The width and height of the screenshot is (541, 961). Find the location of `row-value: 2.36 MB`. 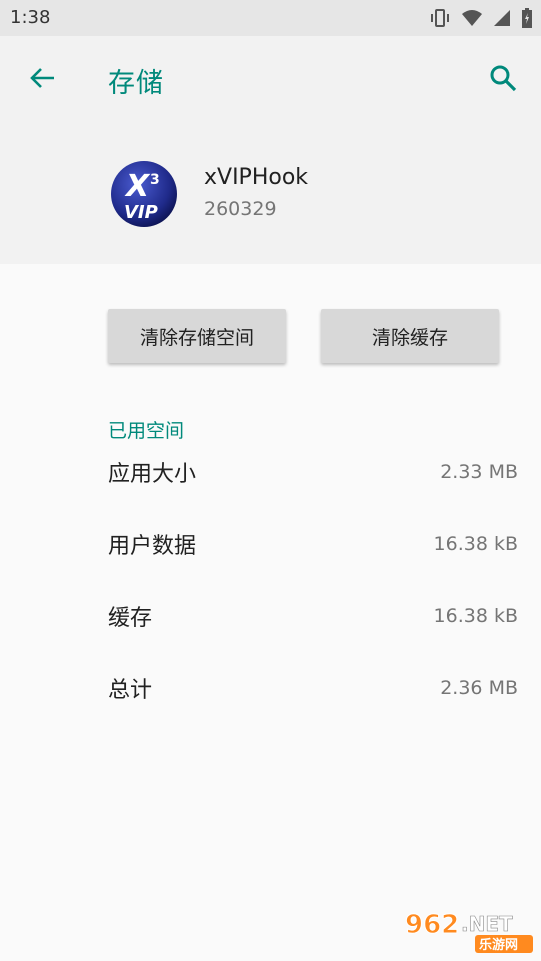

row-value: 2.36 MB is located at coordinates (479, 688).